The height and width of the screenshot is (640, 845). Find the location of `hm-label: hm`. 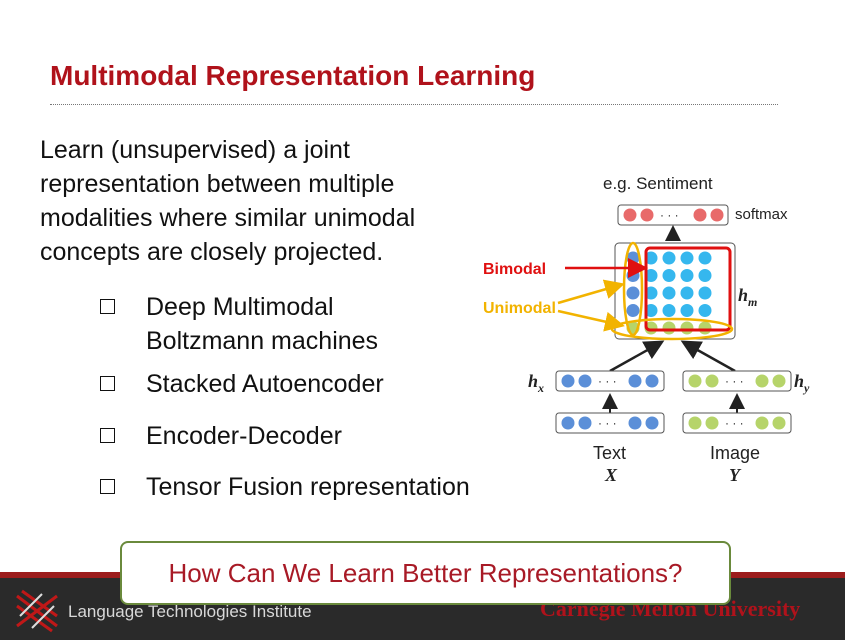

hm-label: hm is located at coordinates (747, 297).